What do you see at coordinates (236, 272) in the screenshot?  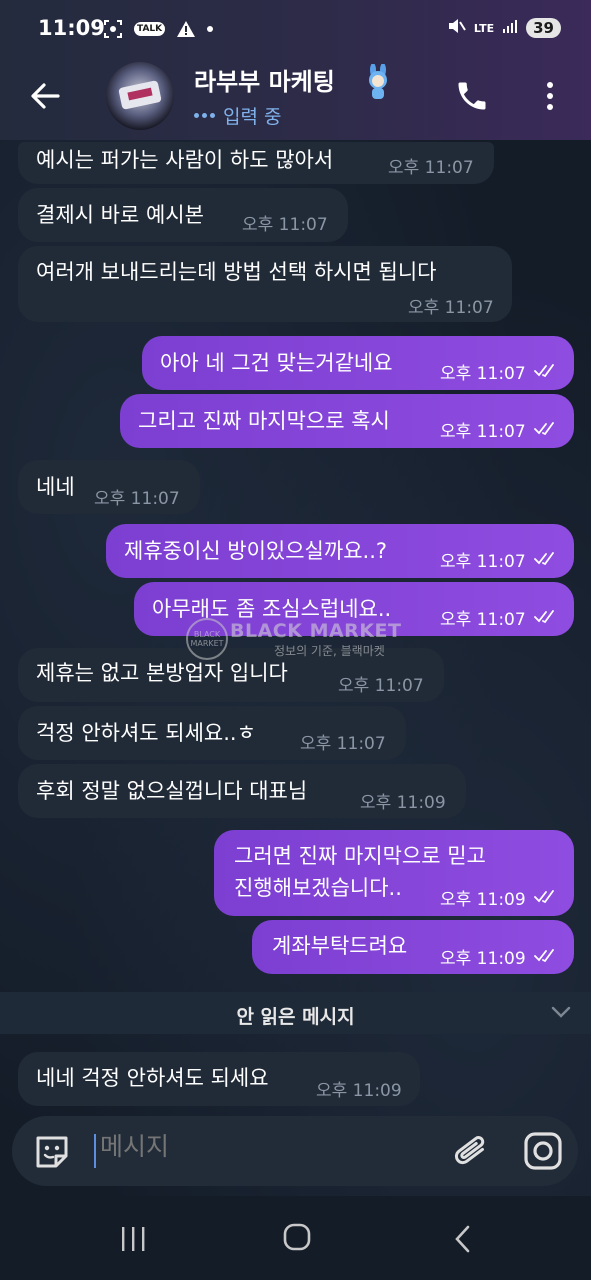 I see `message-text: 여러개 보내드리는데 방법 선택 하시면 됩니다` at bounding box center [236, 272].